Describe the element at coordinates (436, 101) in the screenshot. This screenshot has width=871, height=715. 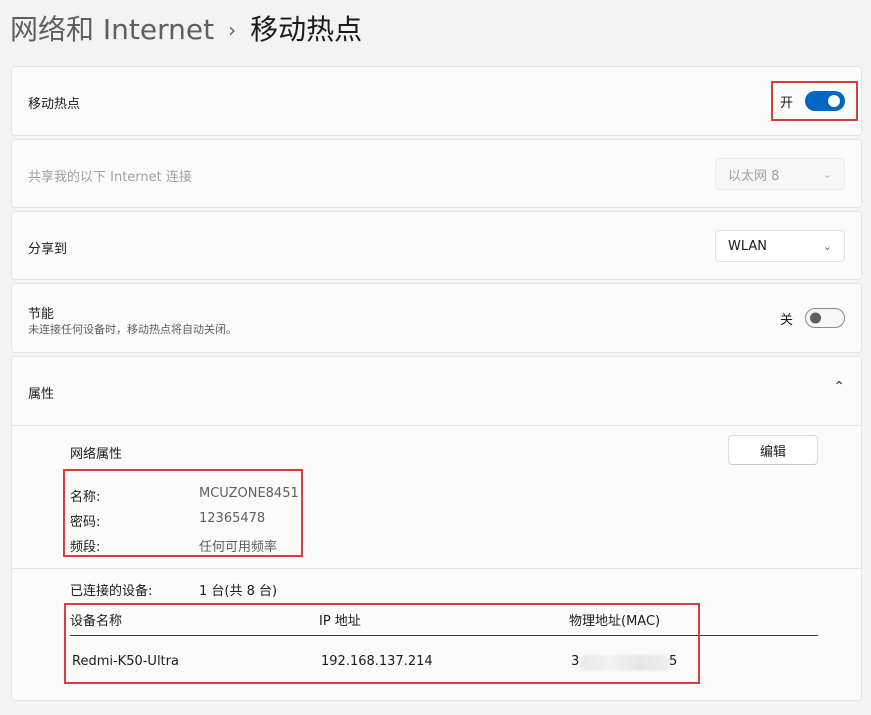
I see `mobile-hotspot-card: 移动热点 开` at that location.